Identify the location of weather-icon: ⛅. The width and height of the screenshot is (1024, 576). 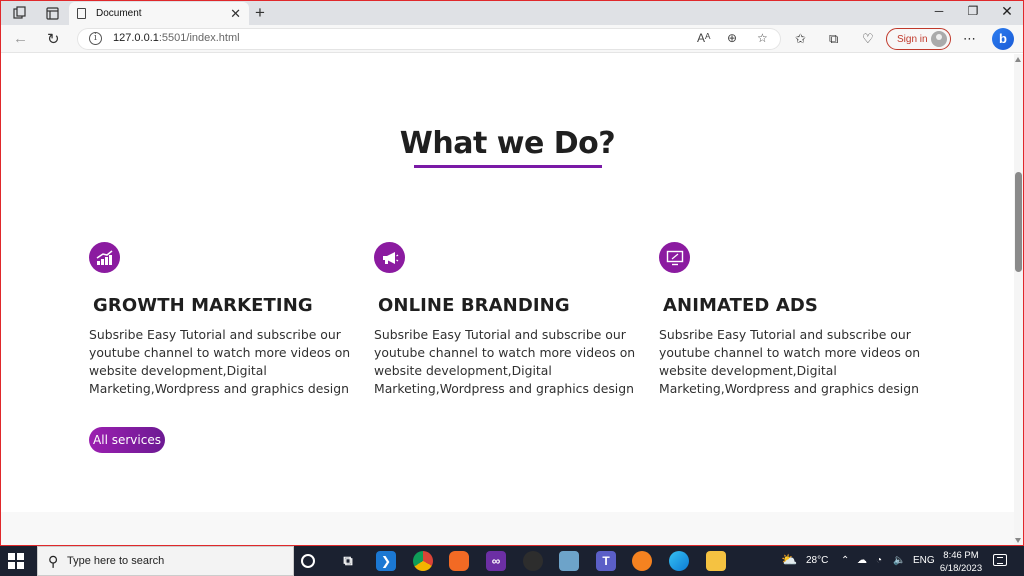
(789, 560).